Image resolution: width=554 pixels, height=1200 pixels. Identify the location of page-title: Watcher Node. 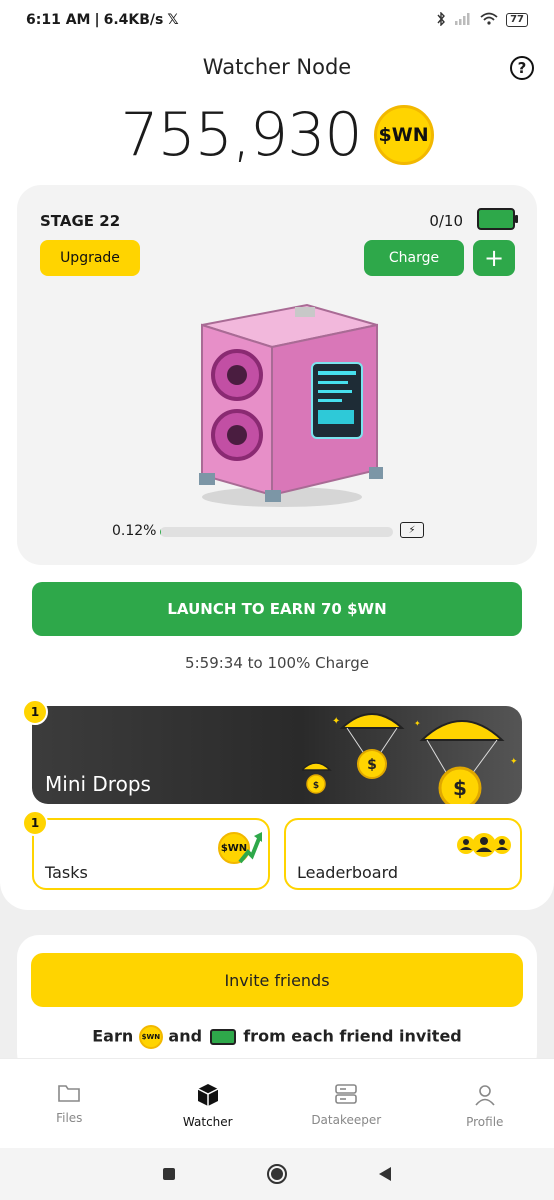
(277, 67).